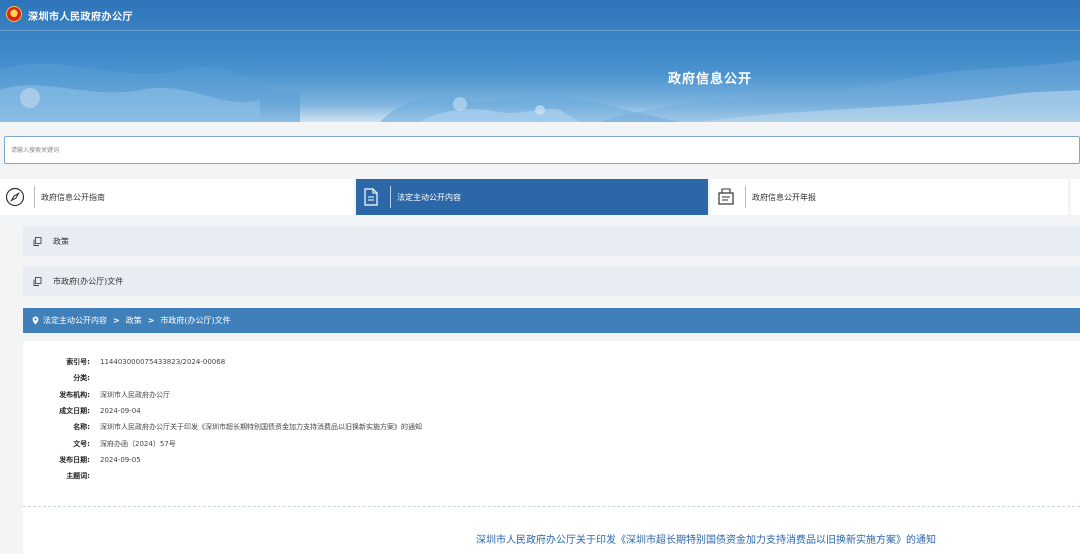 This screenshot has width=1080, height=554. Describe the element at coordinates (222, 411) in the screenshot. I see `meta-row-written-date: 成文日期: 2024-09-04` at that location.